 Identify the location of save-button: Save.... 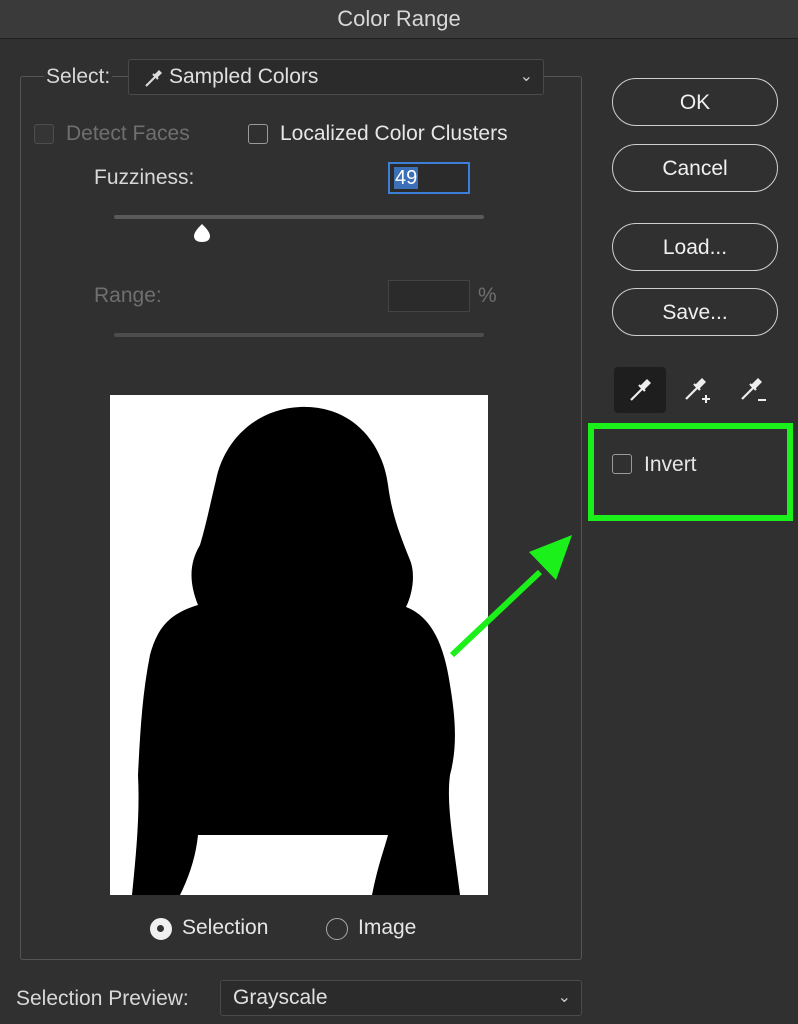
(695, 312).